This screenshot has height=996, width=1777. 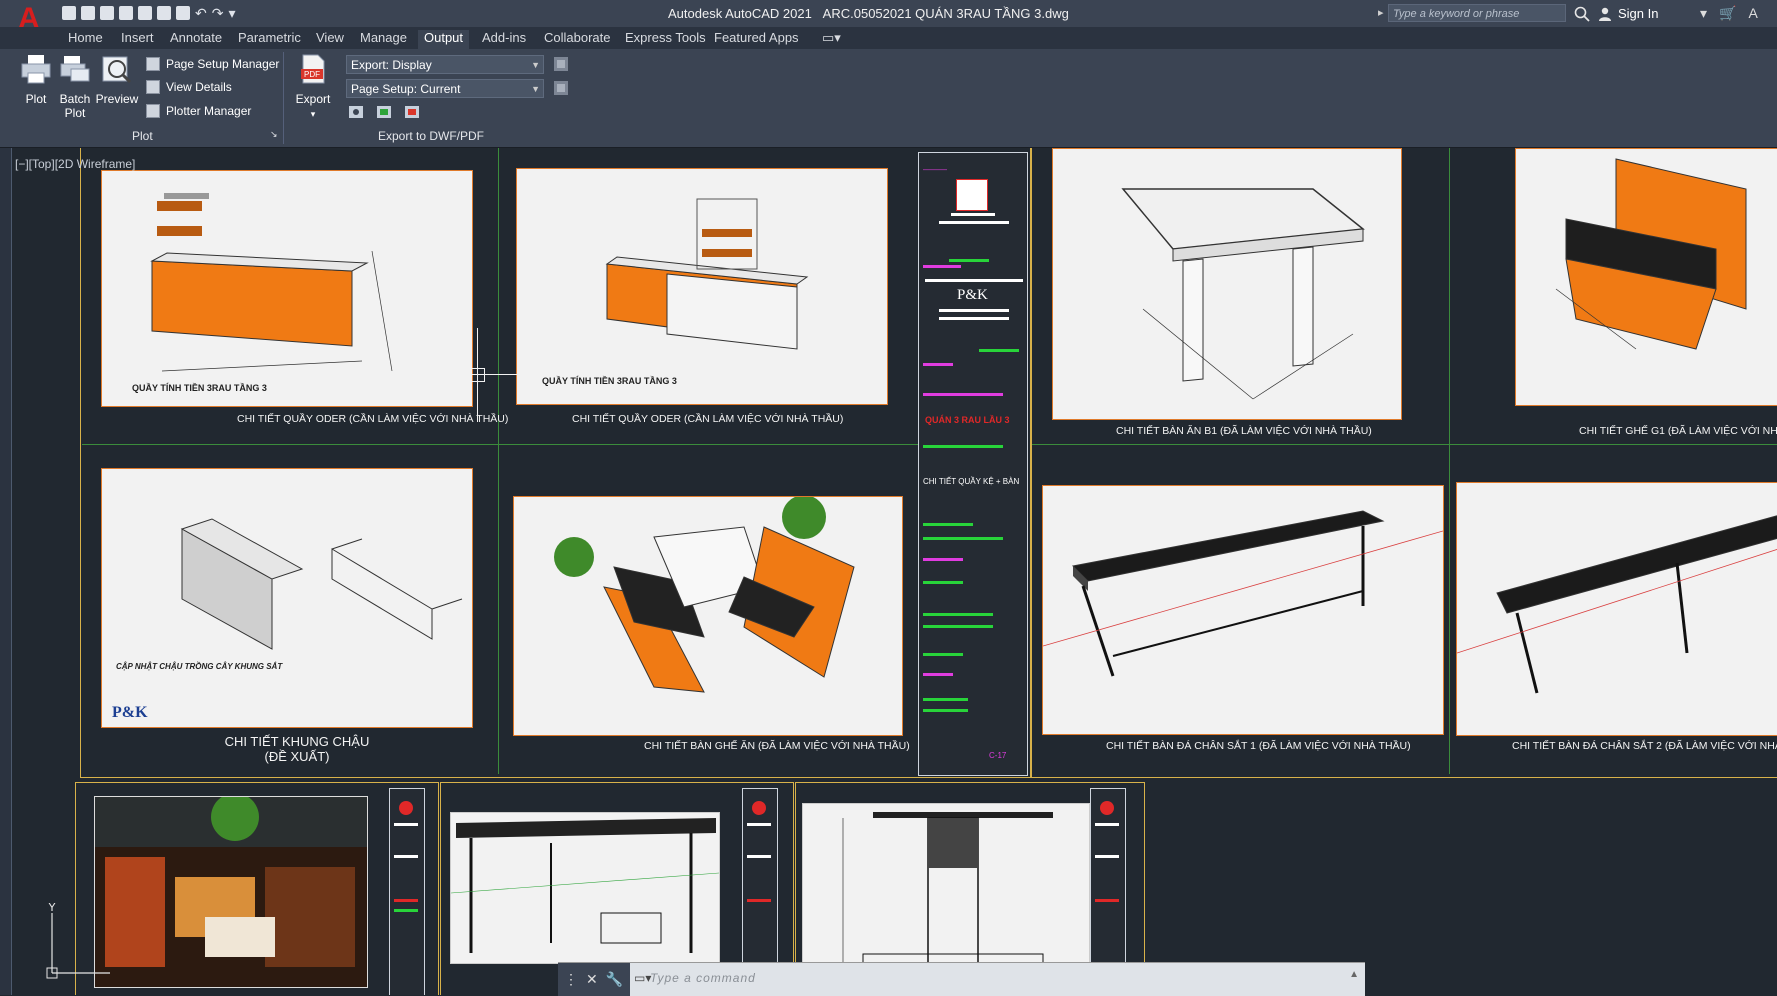 What do you see at coordinates (704, 595) in the screenshot?
I see `dining-set-render` at bounding box center [704, 595].